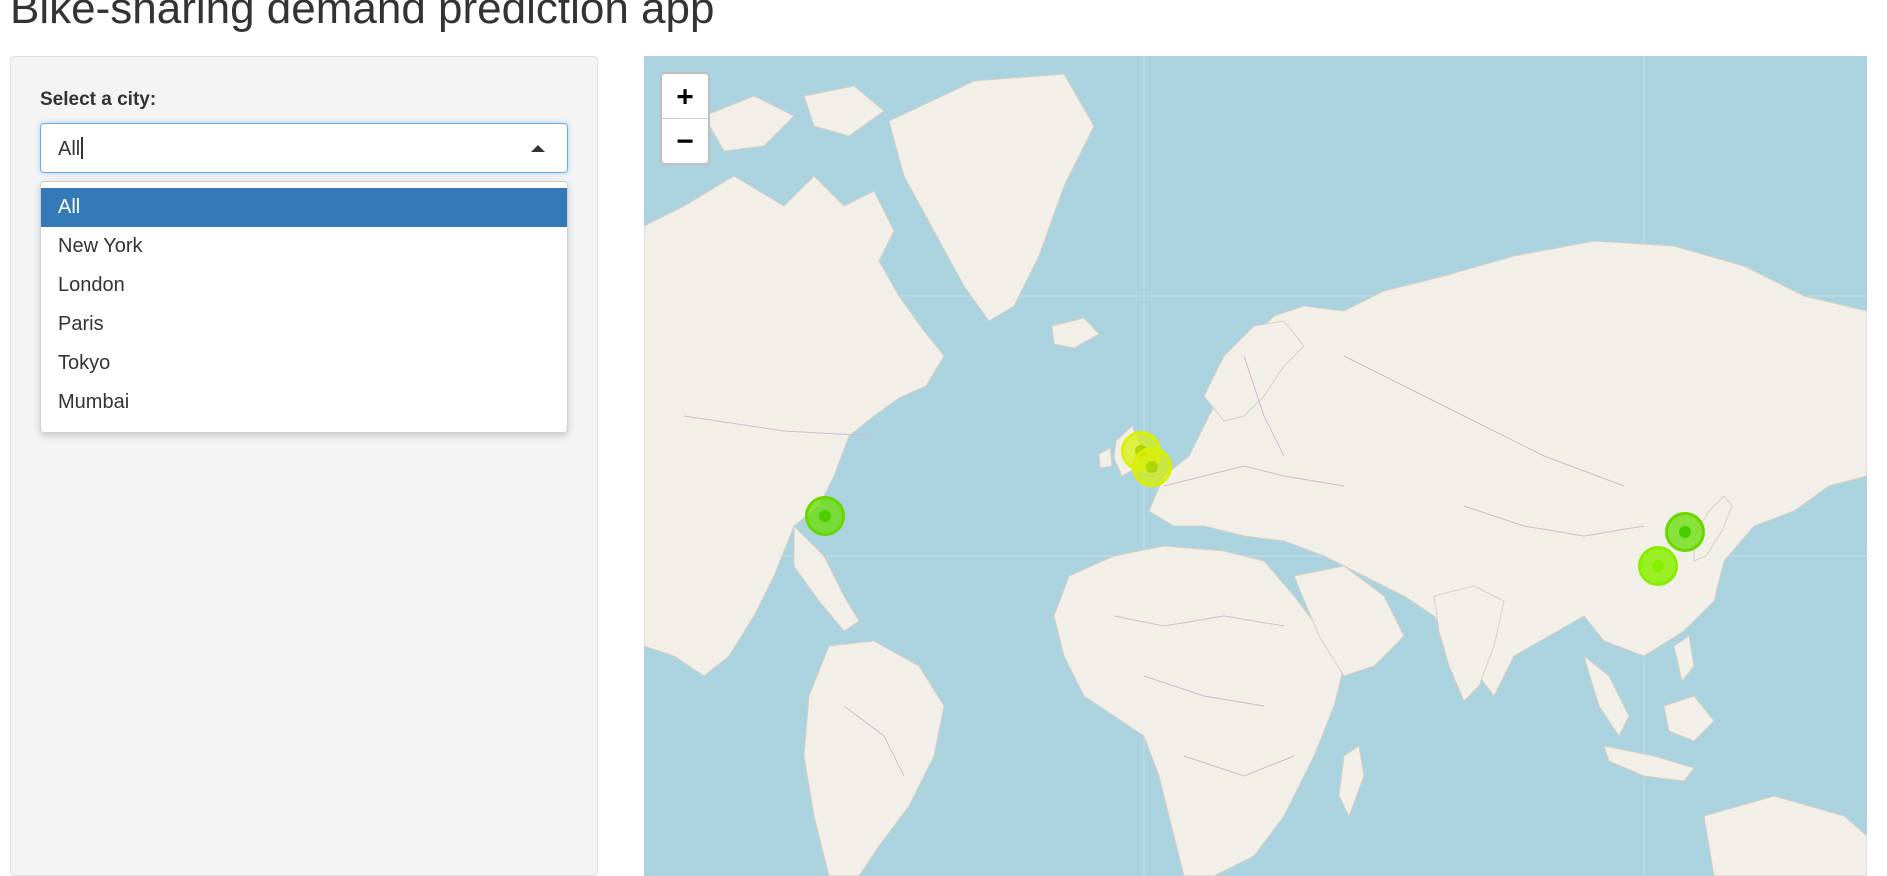 Image resolution: width=1887 pixels, height=876 pixels. I want to click on city-select-input: All, so click(304, 148).